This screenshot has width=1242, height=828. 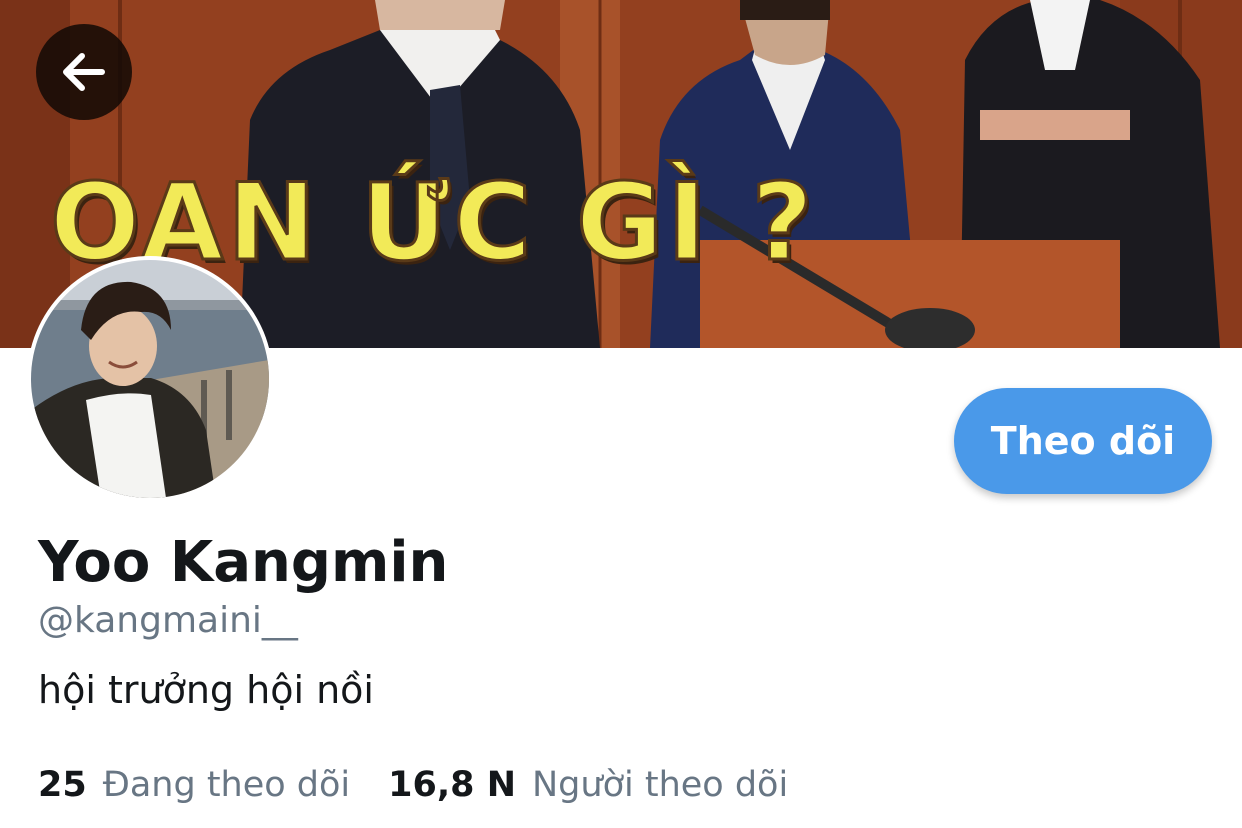 What do you see at coordinates (168, 620) in the screenshot?
I see `user-handle: @kangmaini__` at bounding box center [168, 620].